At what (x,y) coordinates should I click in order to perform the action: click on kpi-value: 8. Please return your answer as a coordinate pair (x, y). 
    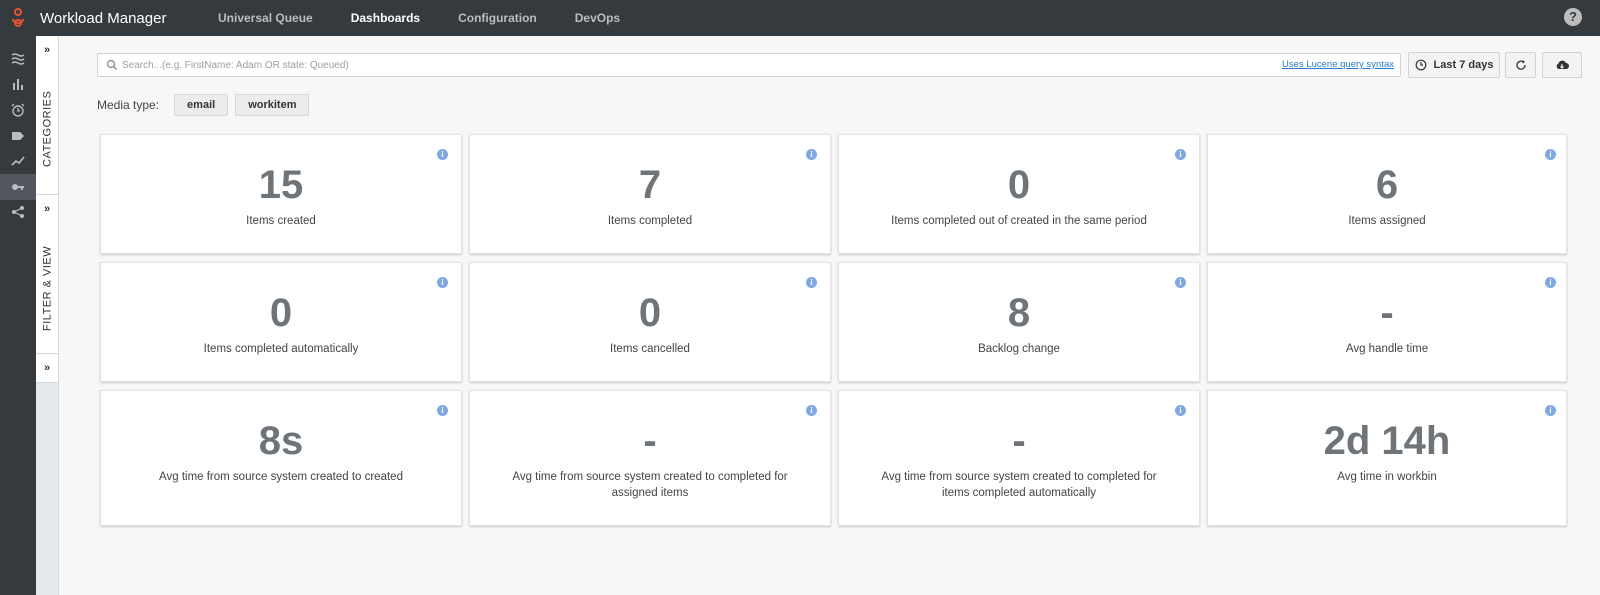
    Looking at the image, I should click on (1019, 313).